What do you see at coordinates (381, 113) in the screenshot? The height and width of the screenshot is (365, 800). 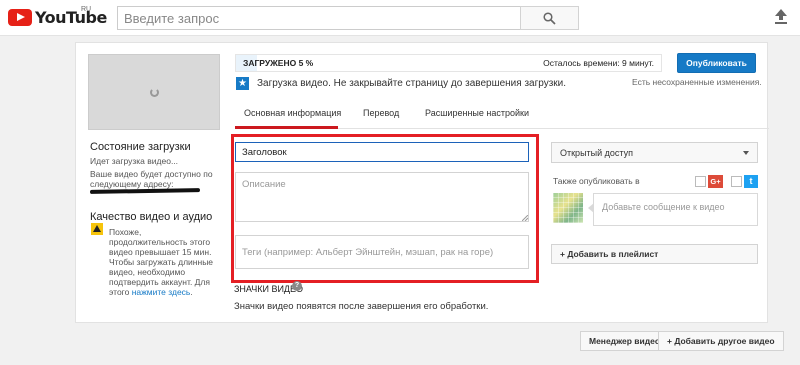 I see `tab-translation: Перевод` at bounding box center [381, 113].